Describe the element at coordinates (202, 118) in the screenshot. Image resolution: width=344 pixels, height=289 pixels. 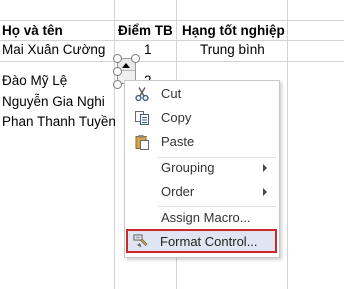
I see `menu-item-copy: Copy` at that location.